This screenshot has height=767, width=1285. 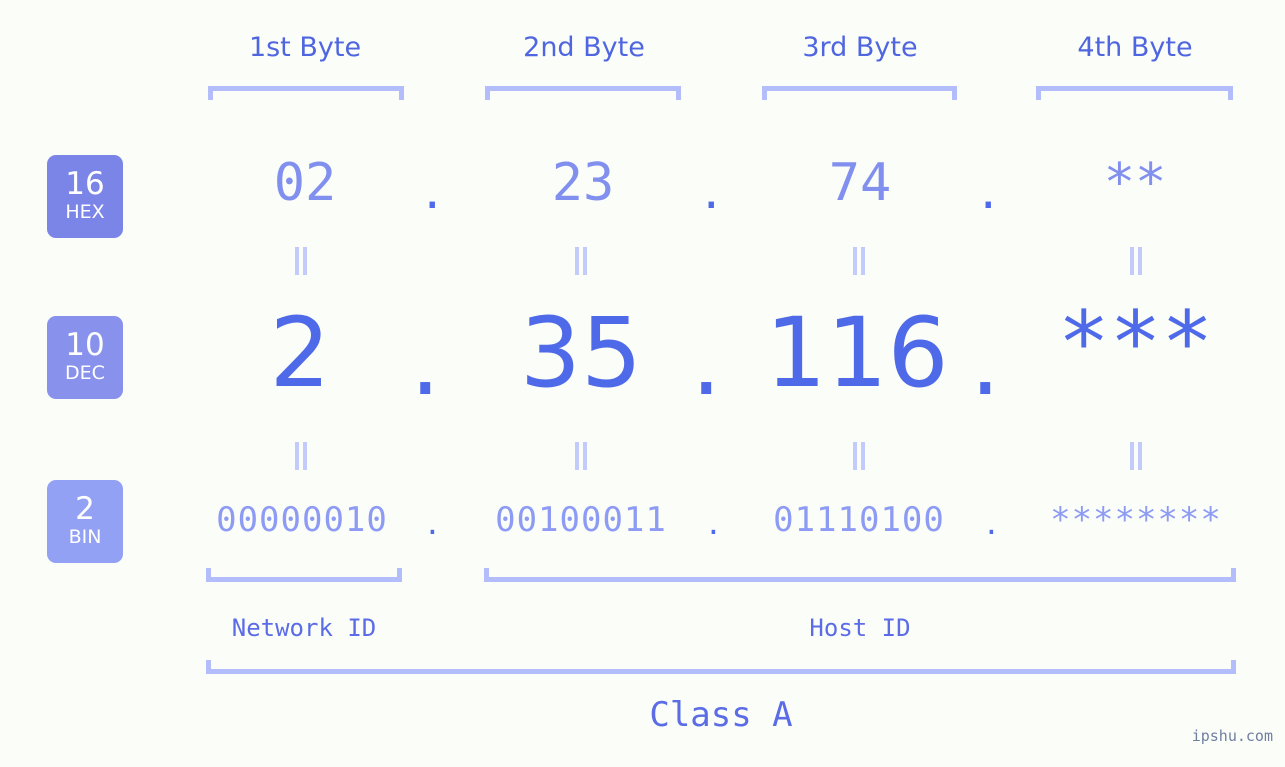 I want to click on byte-header-4: 4th Byte, so click(x=1135, y=47).